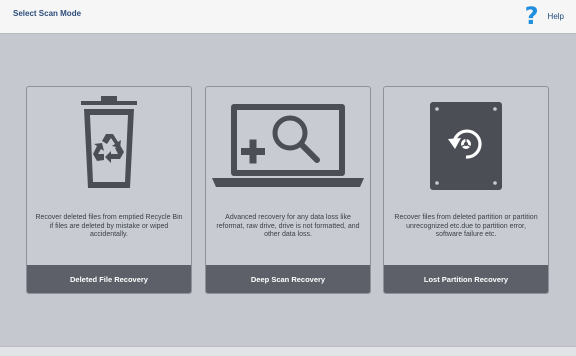  What do you see at coordinates (466, 146) in the screenshot?
I see `hard-drive-recovery-icon` at bounding box center [466, 146].